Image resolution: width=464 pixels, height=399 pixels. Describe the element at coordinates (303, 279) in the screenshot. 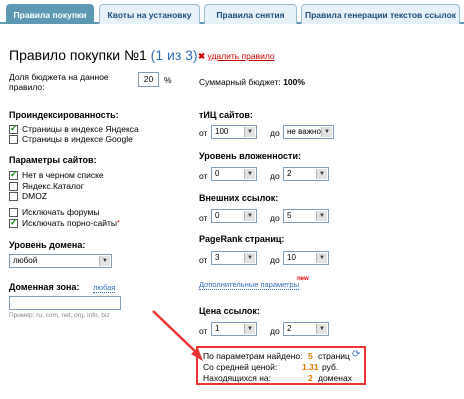

I see `new-badge: new` at that location.